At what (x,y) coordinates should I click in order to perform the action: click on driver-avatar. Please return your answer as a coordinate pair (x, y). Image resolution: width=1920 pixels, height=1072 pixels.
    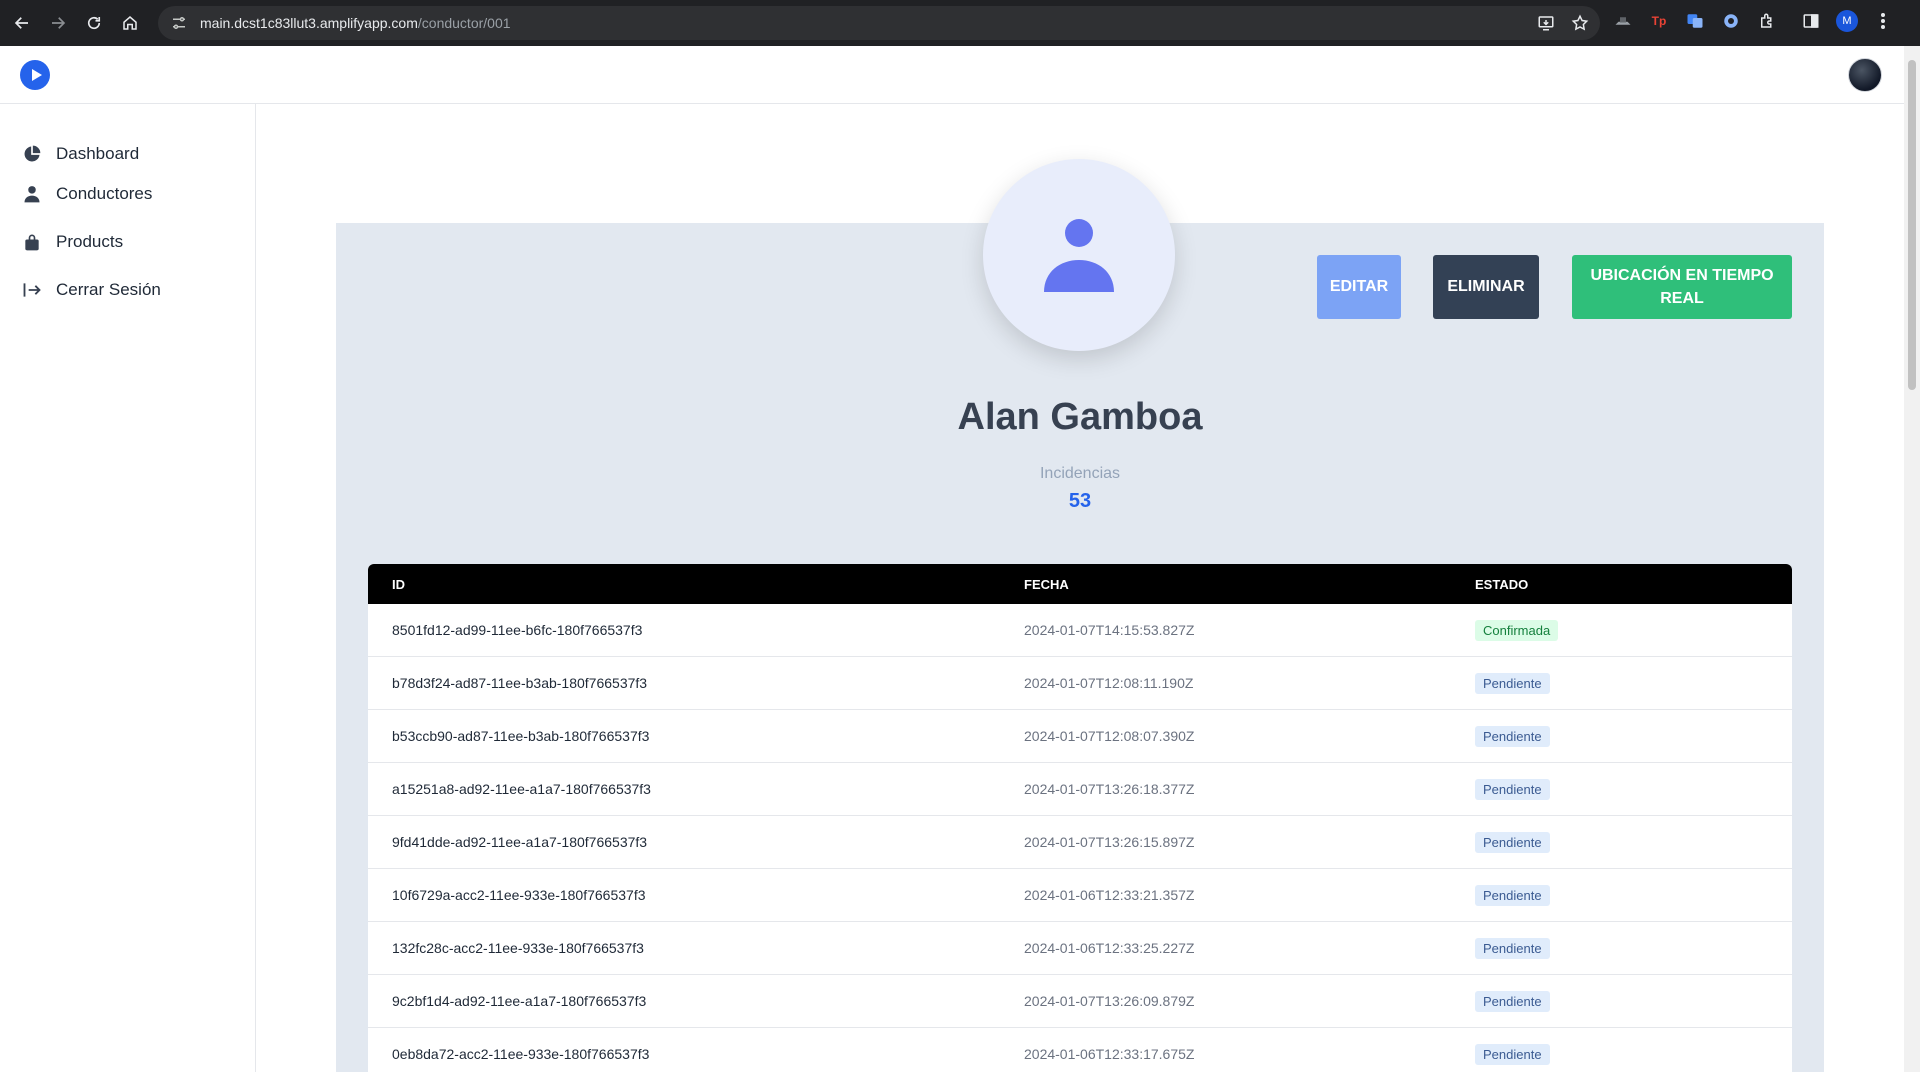
    Looking at the image, I should click on (1079, 255).